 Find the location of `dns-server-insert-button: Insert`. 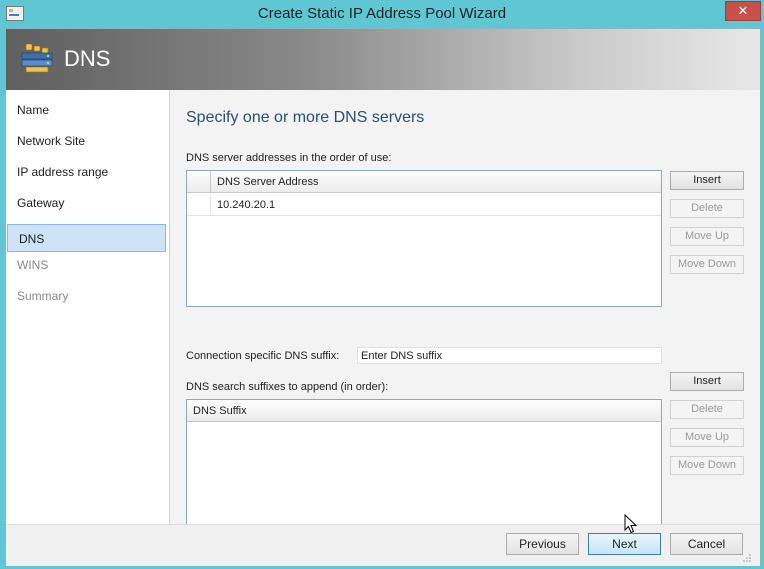

dns-server-insert-button: Insert is located at coordinates (707, 180).